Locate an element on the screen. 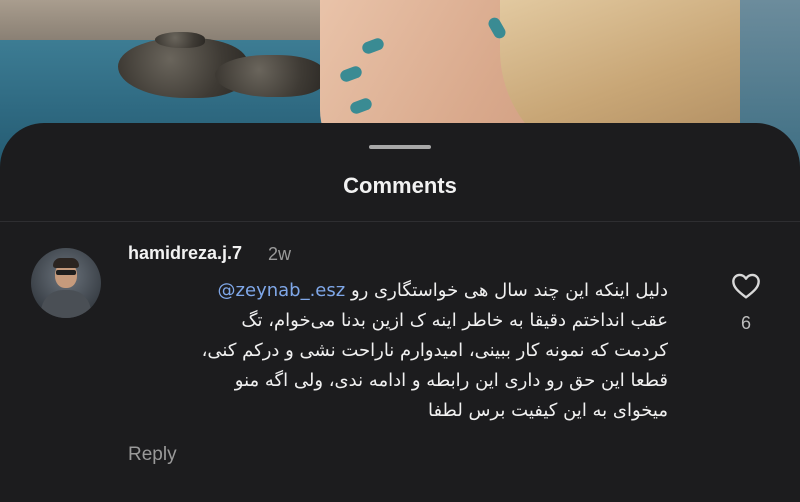 This screenshot has height=502, width=800. comment-line-text: دلیل اینکه این چند سال هی خواستگاری رو is located at coordinates (509, 290).